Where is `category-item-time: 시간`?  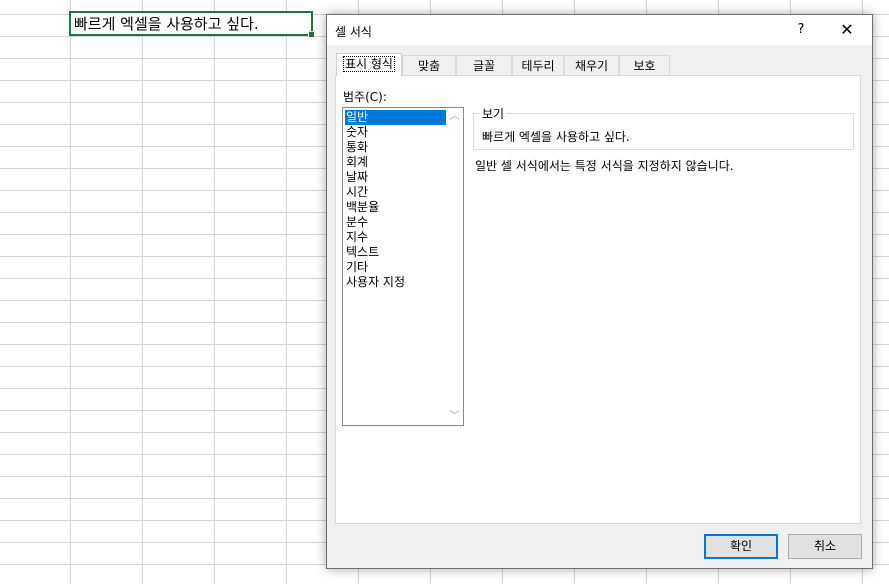
category-item-time: 시간 is located at coordinates (395, 192).